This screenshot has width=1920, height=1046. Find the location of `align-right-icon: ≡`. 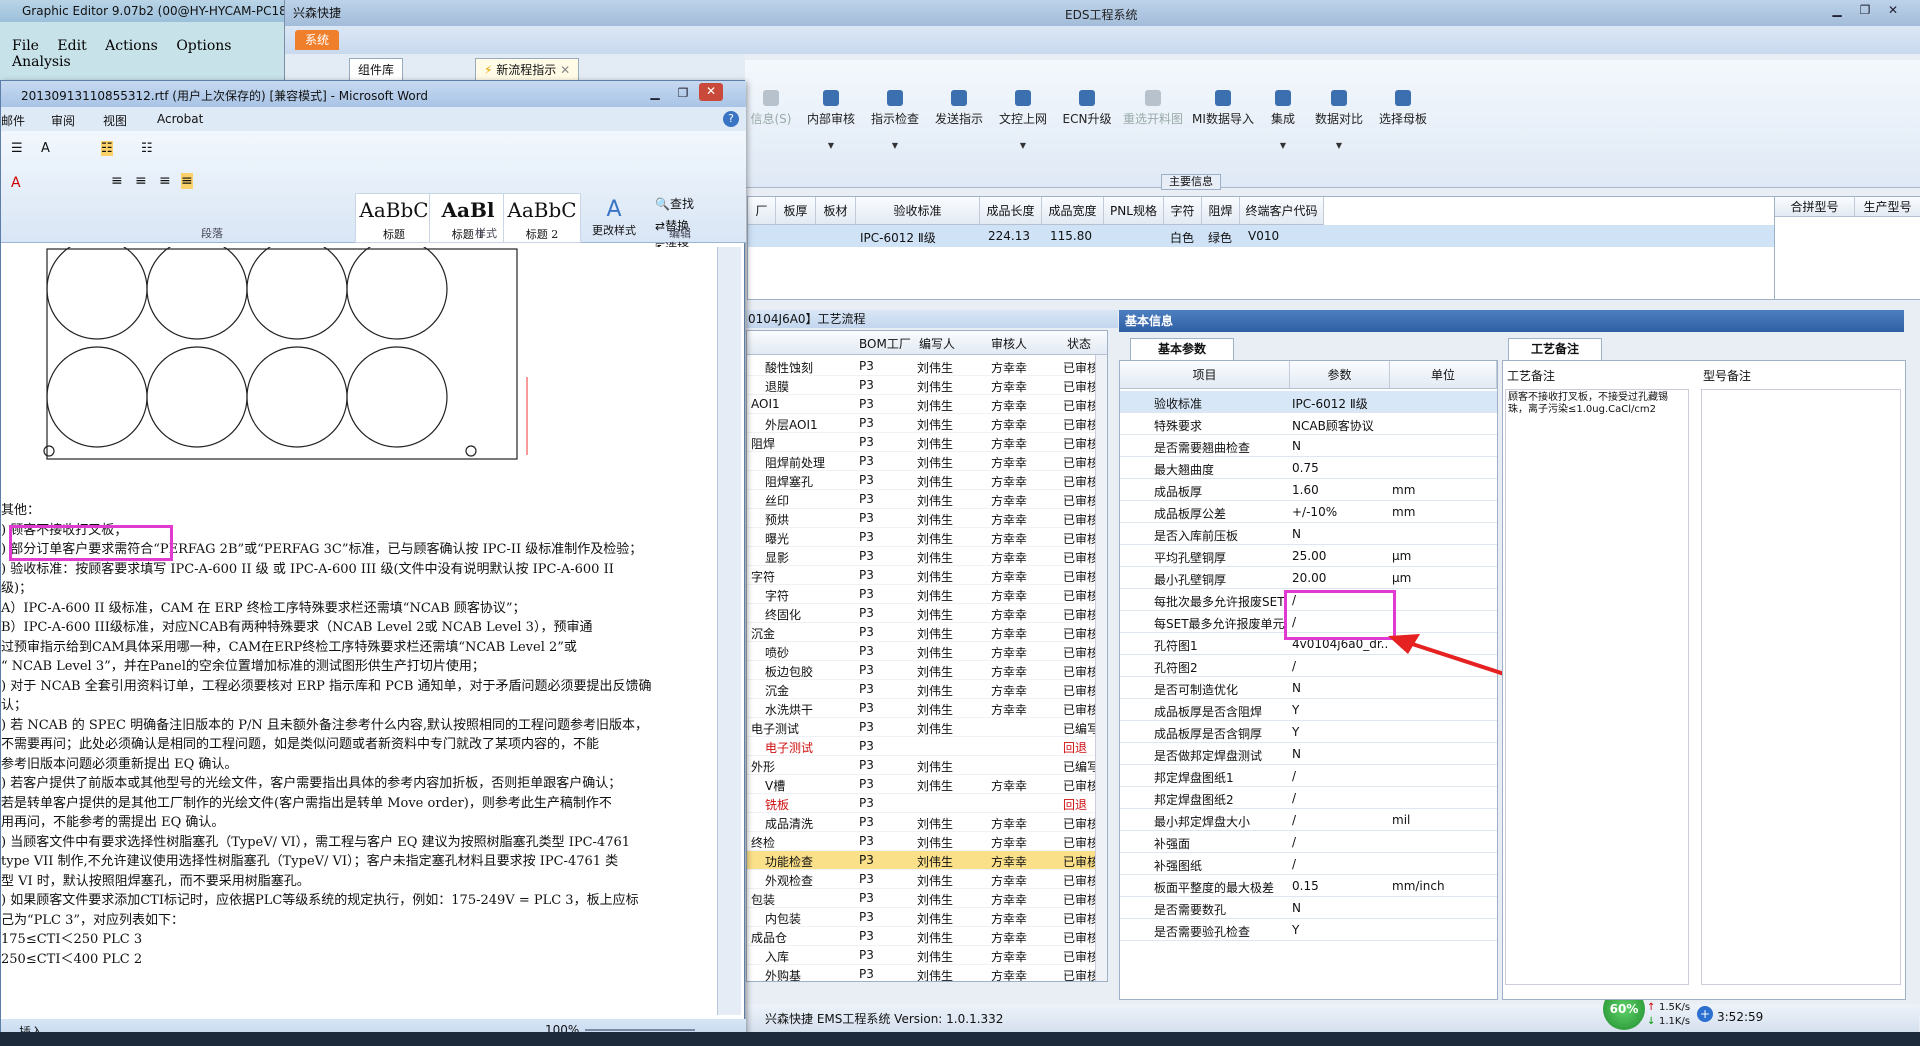

align-right-icon: ≡ is located at coordinates (165, 181).